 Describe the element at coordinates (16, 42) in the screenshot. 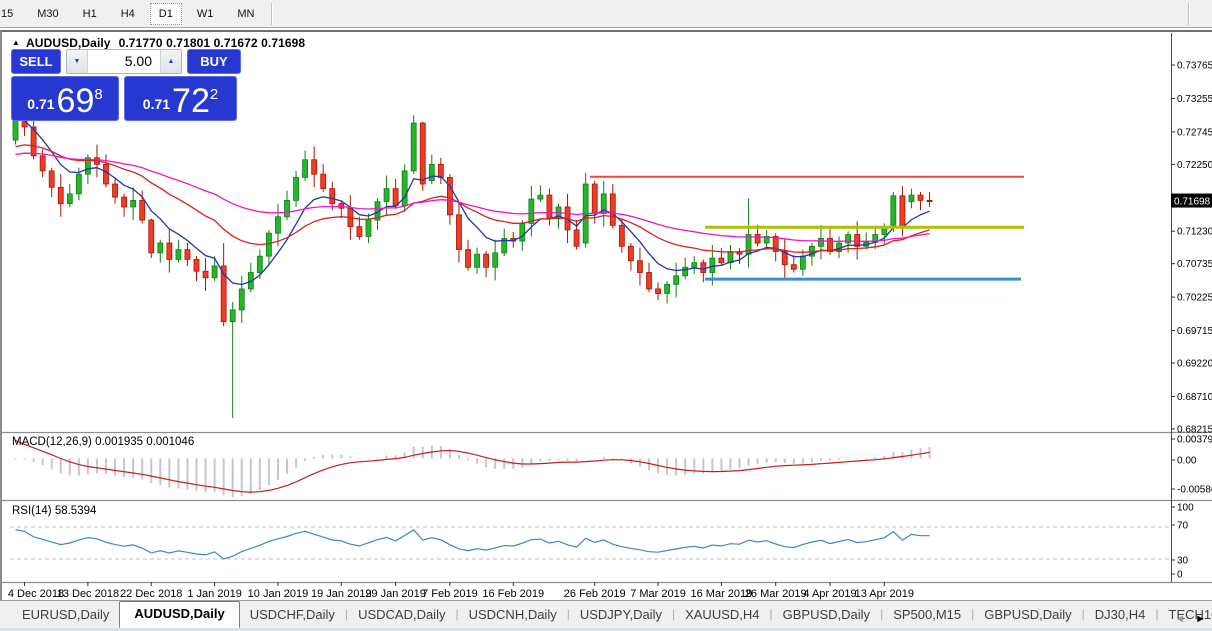

I see `collapse-icon: ▲` at that location.